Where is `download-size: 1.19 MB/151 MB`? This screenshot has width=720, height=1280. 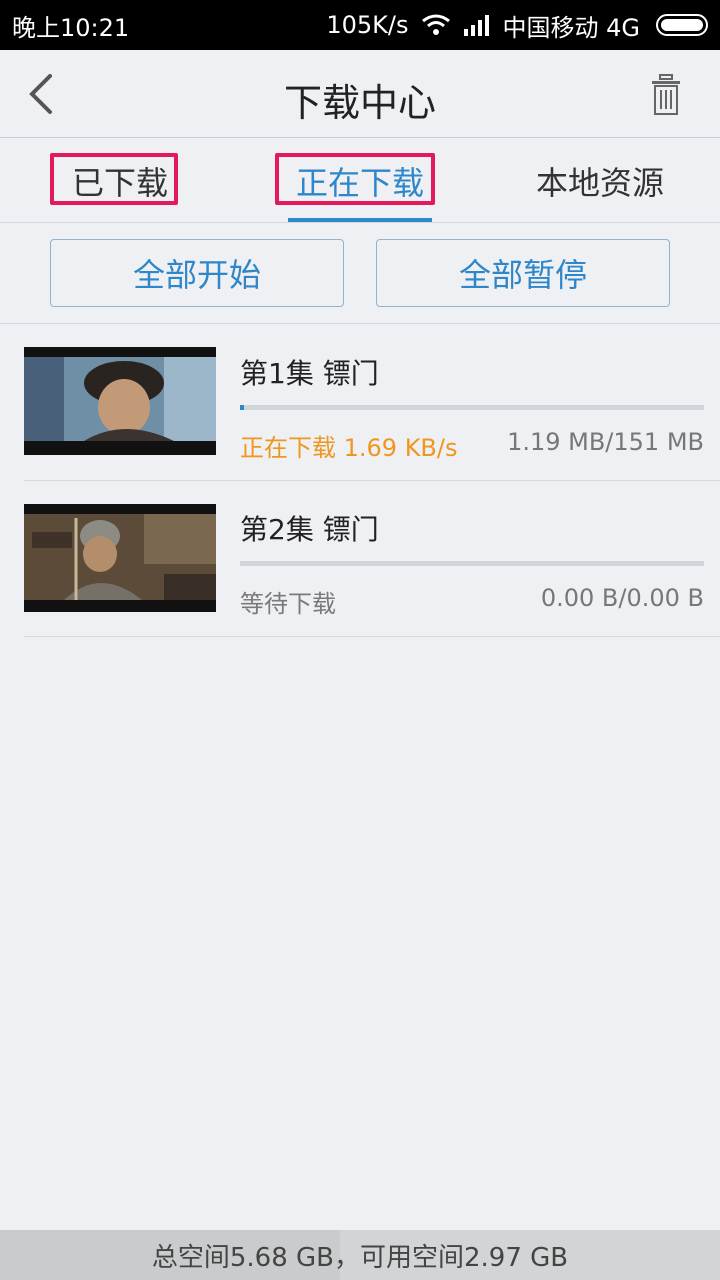 download-size: 1.19 MB/151 MB is located at coordinates (605, 442).